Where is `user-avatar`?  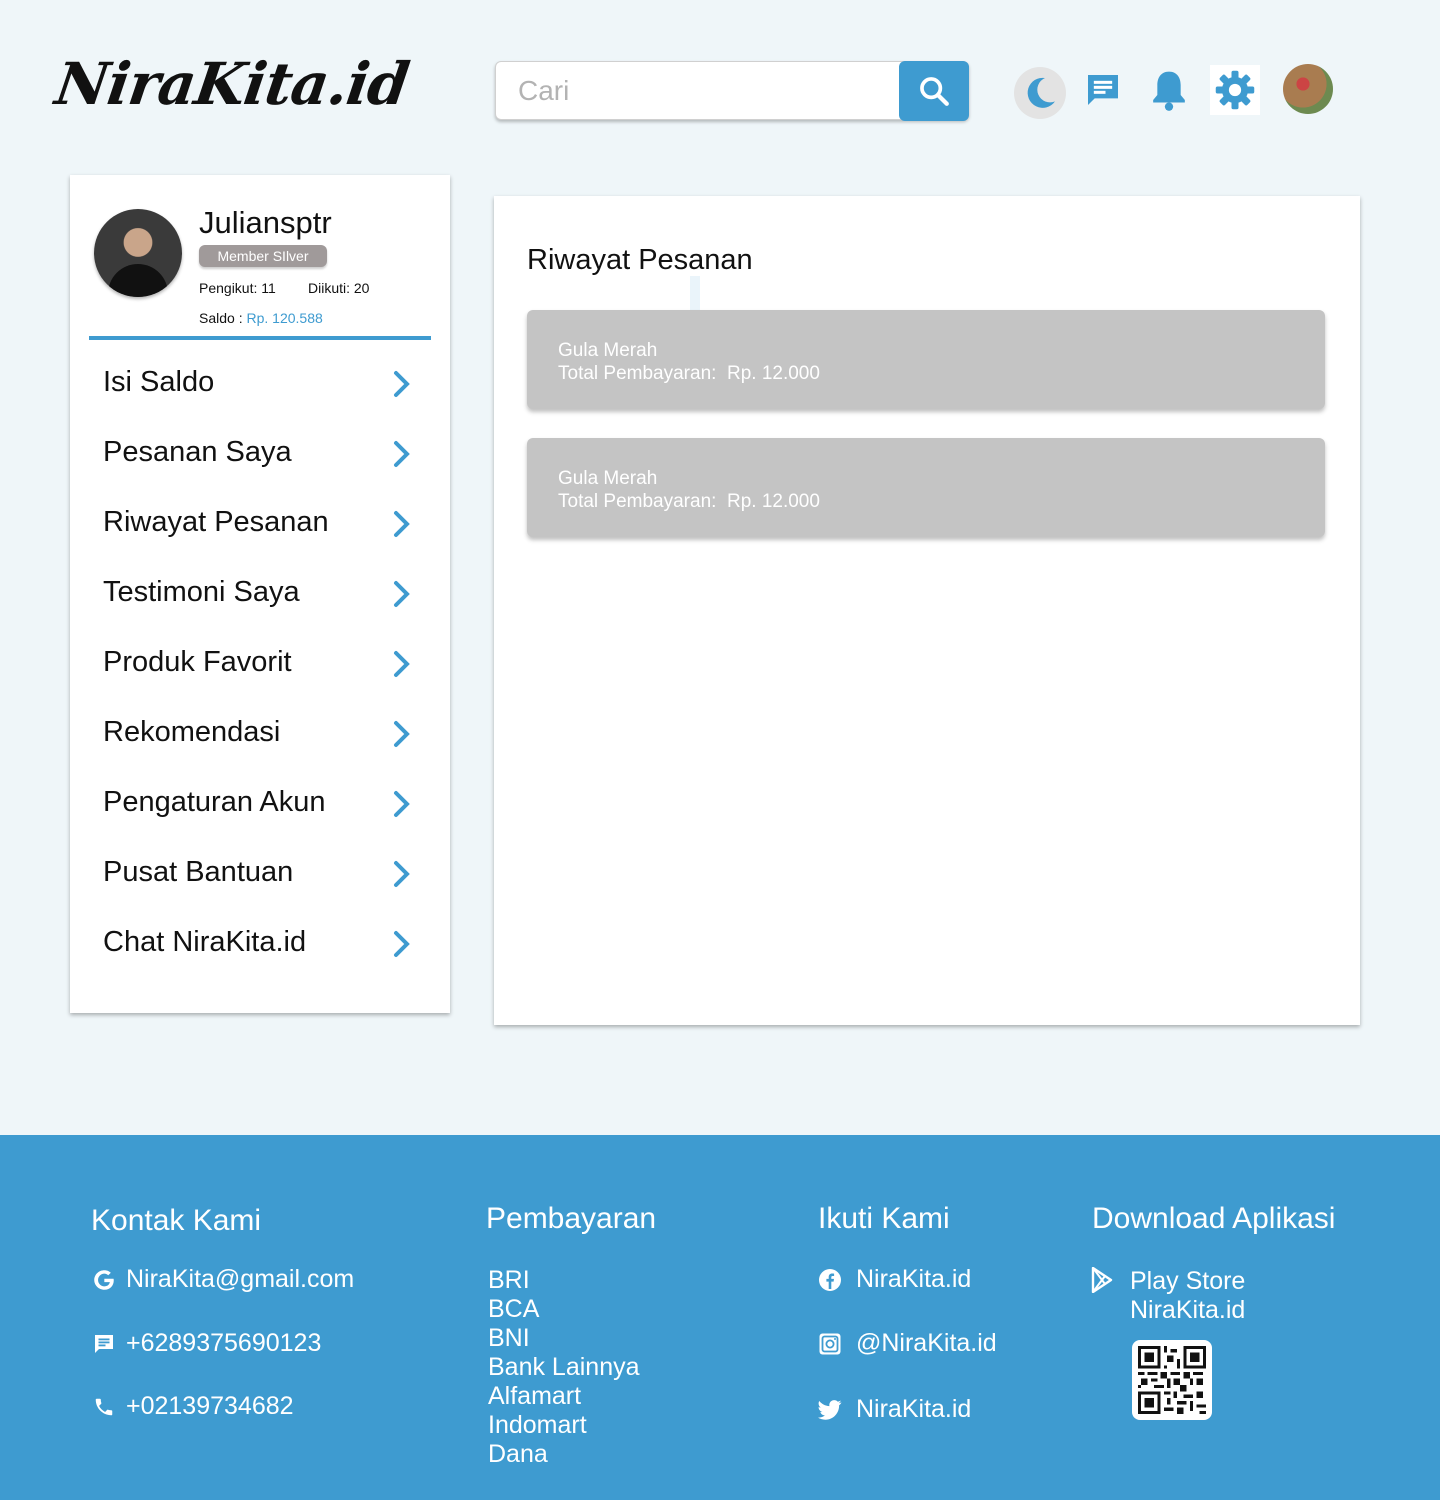 user-avatar is located at coordinates (1308, 89).